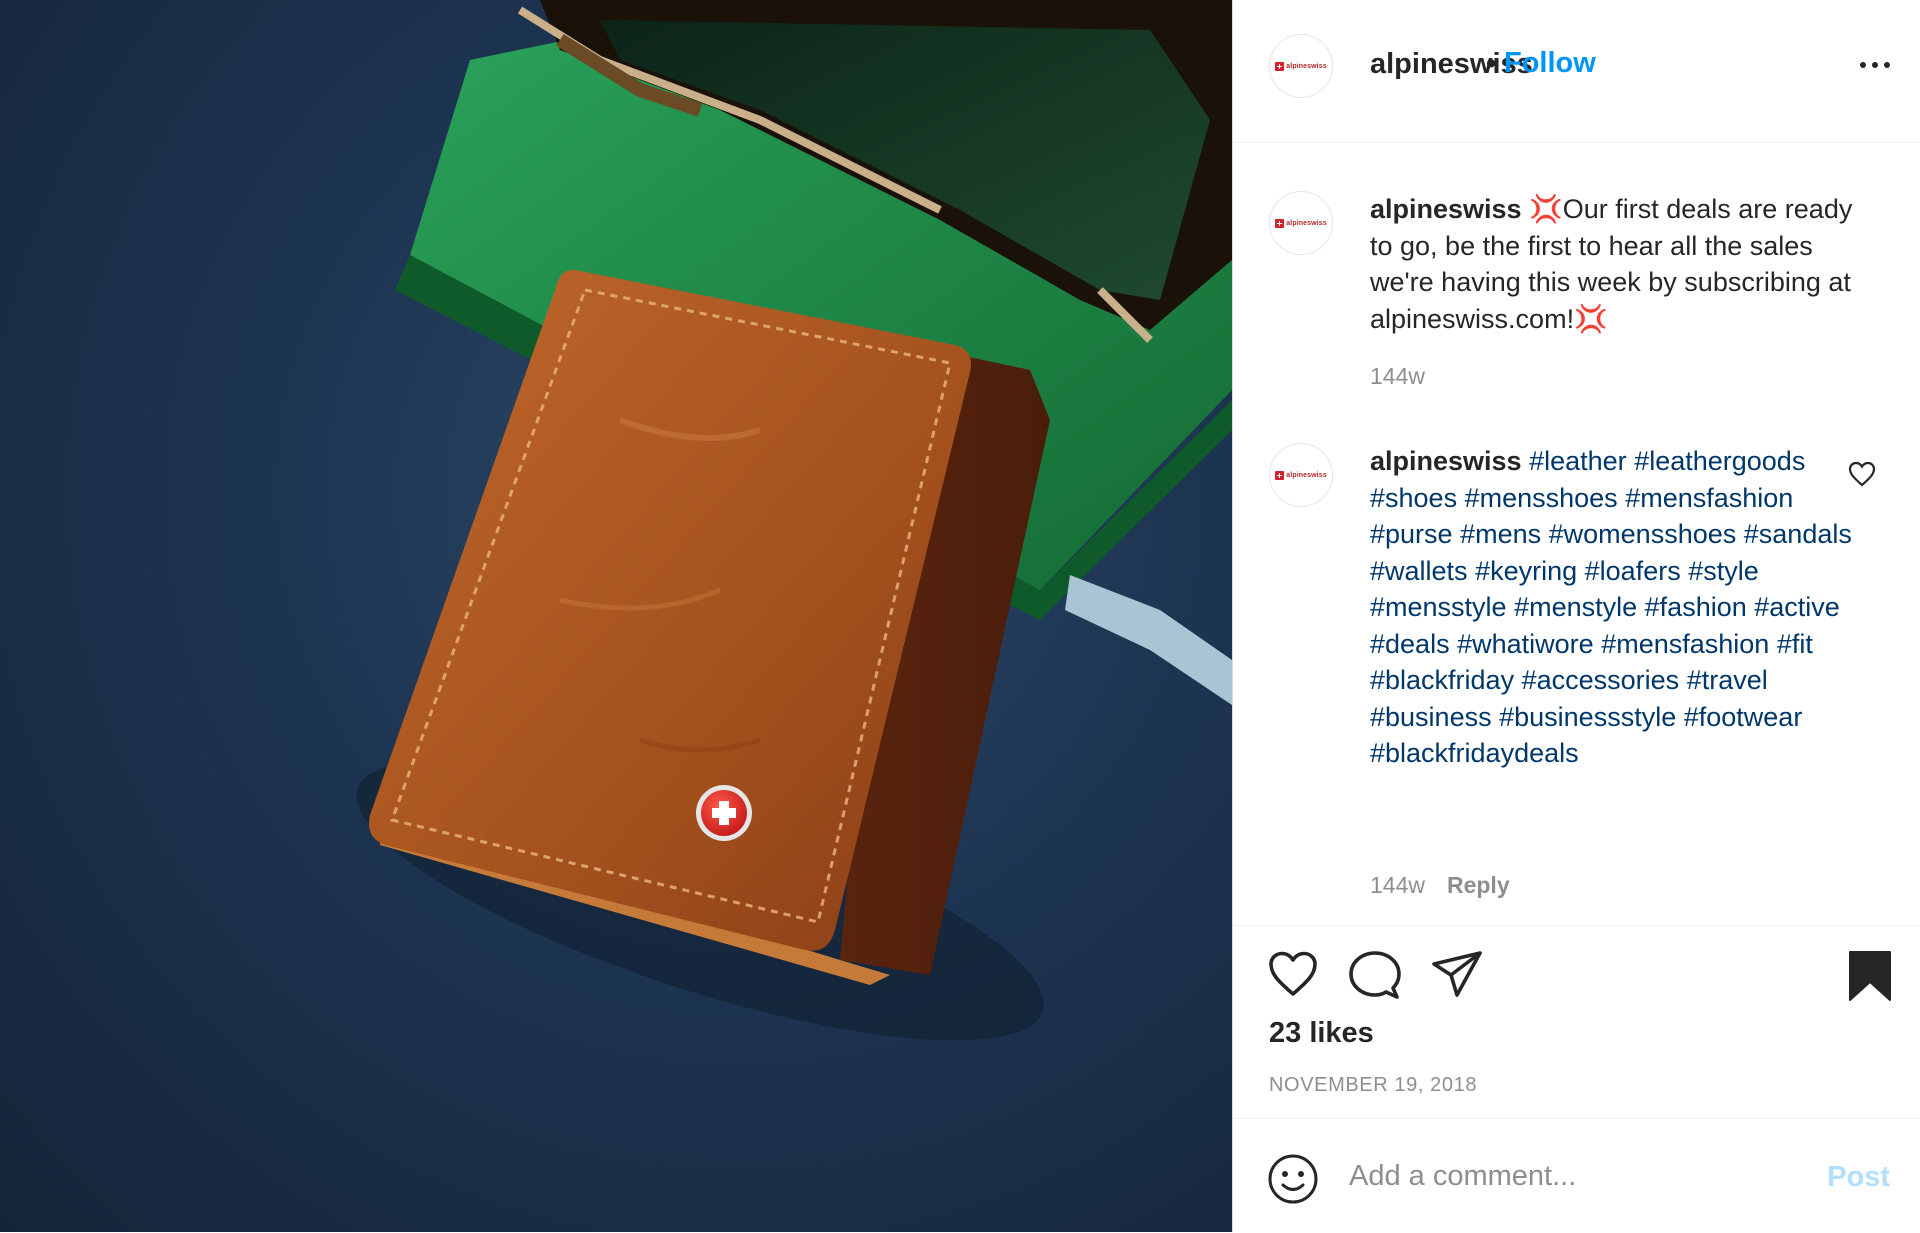 This screenshot has height=1233, width=1920. Describe the element at coordinates (1478, 885) in the screenshot. I see `reply-button: Reply` at that location.